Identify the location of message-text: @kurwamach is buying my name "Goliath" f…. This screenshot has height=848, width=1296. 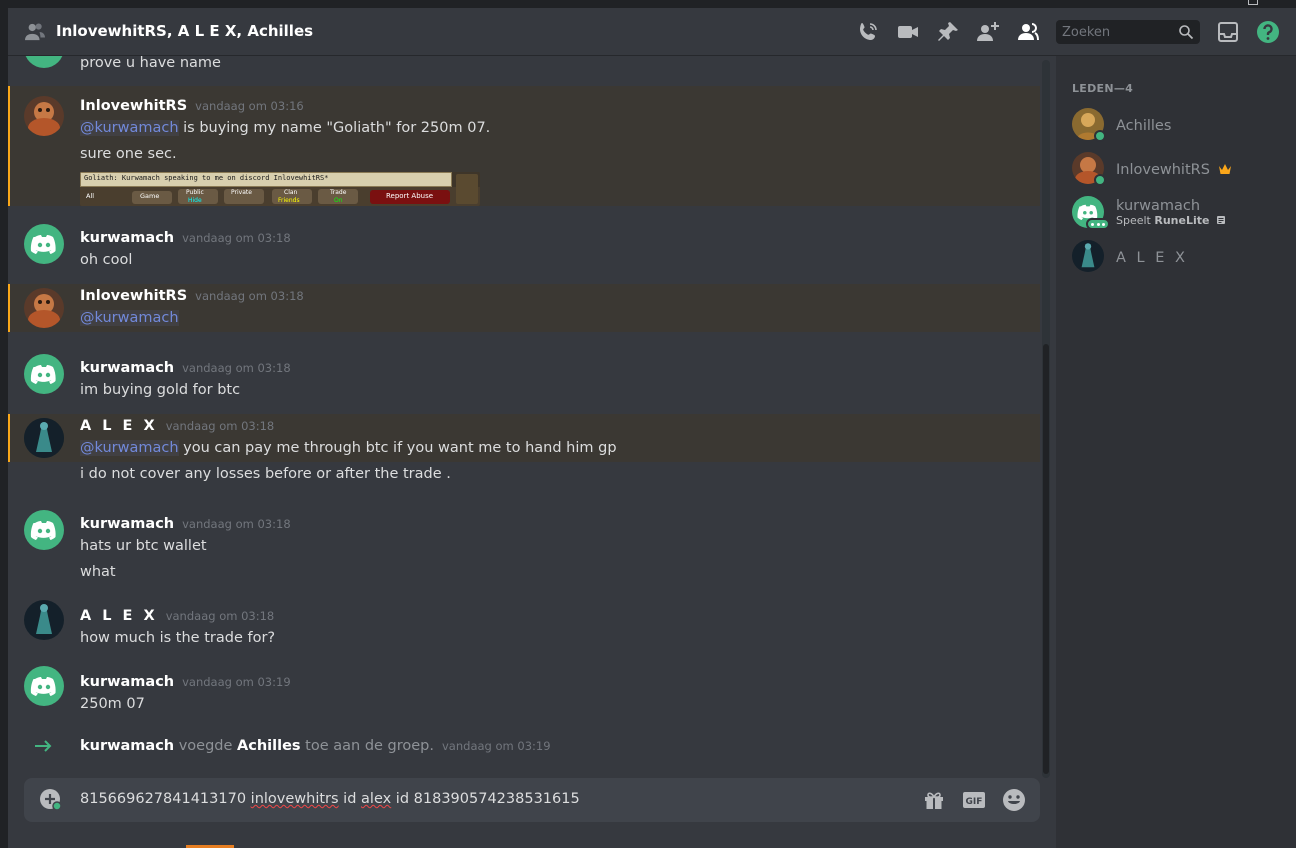
(285, 128).